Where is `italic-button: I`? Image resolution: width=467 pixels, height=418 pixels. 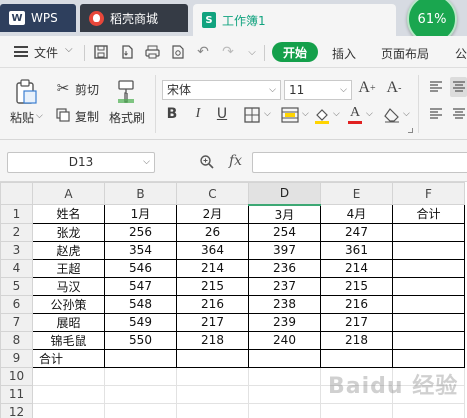
italic-button: I is located at coordinates (198, 114).